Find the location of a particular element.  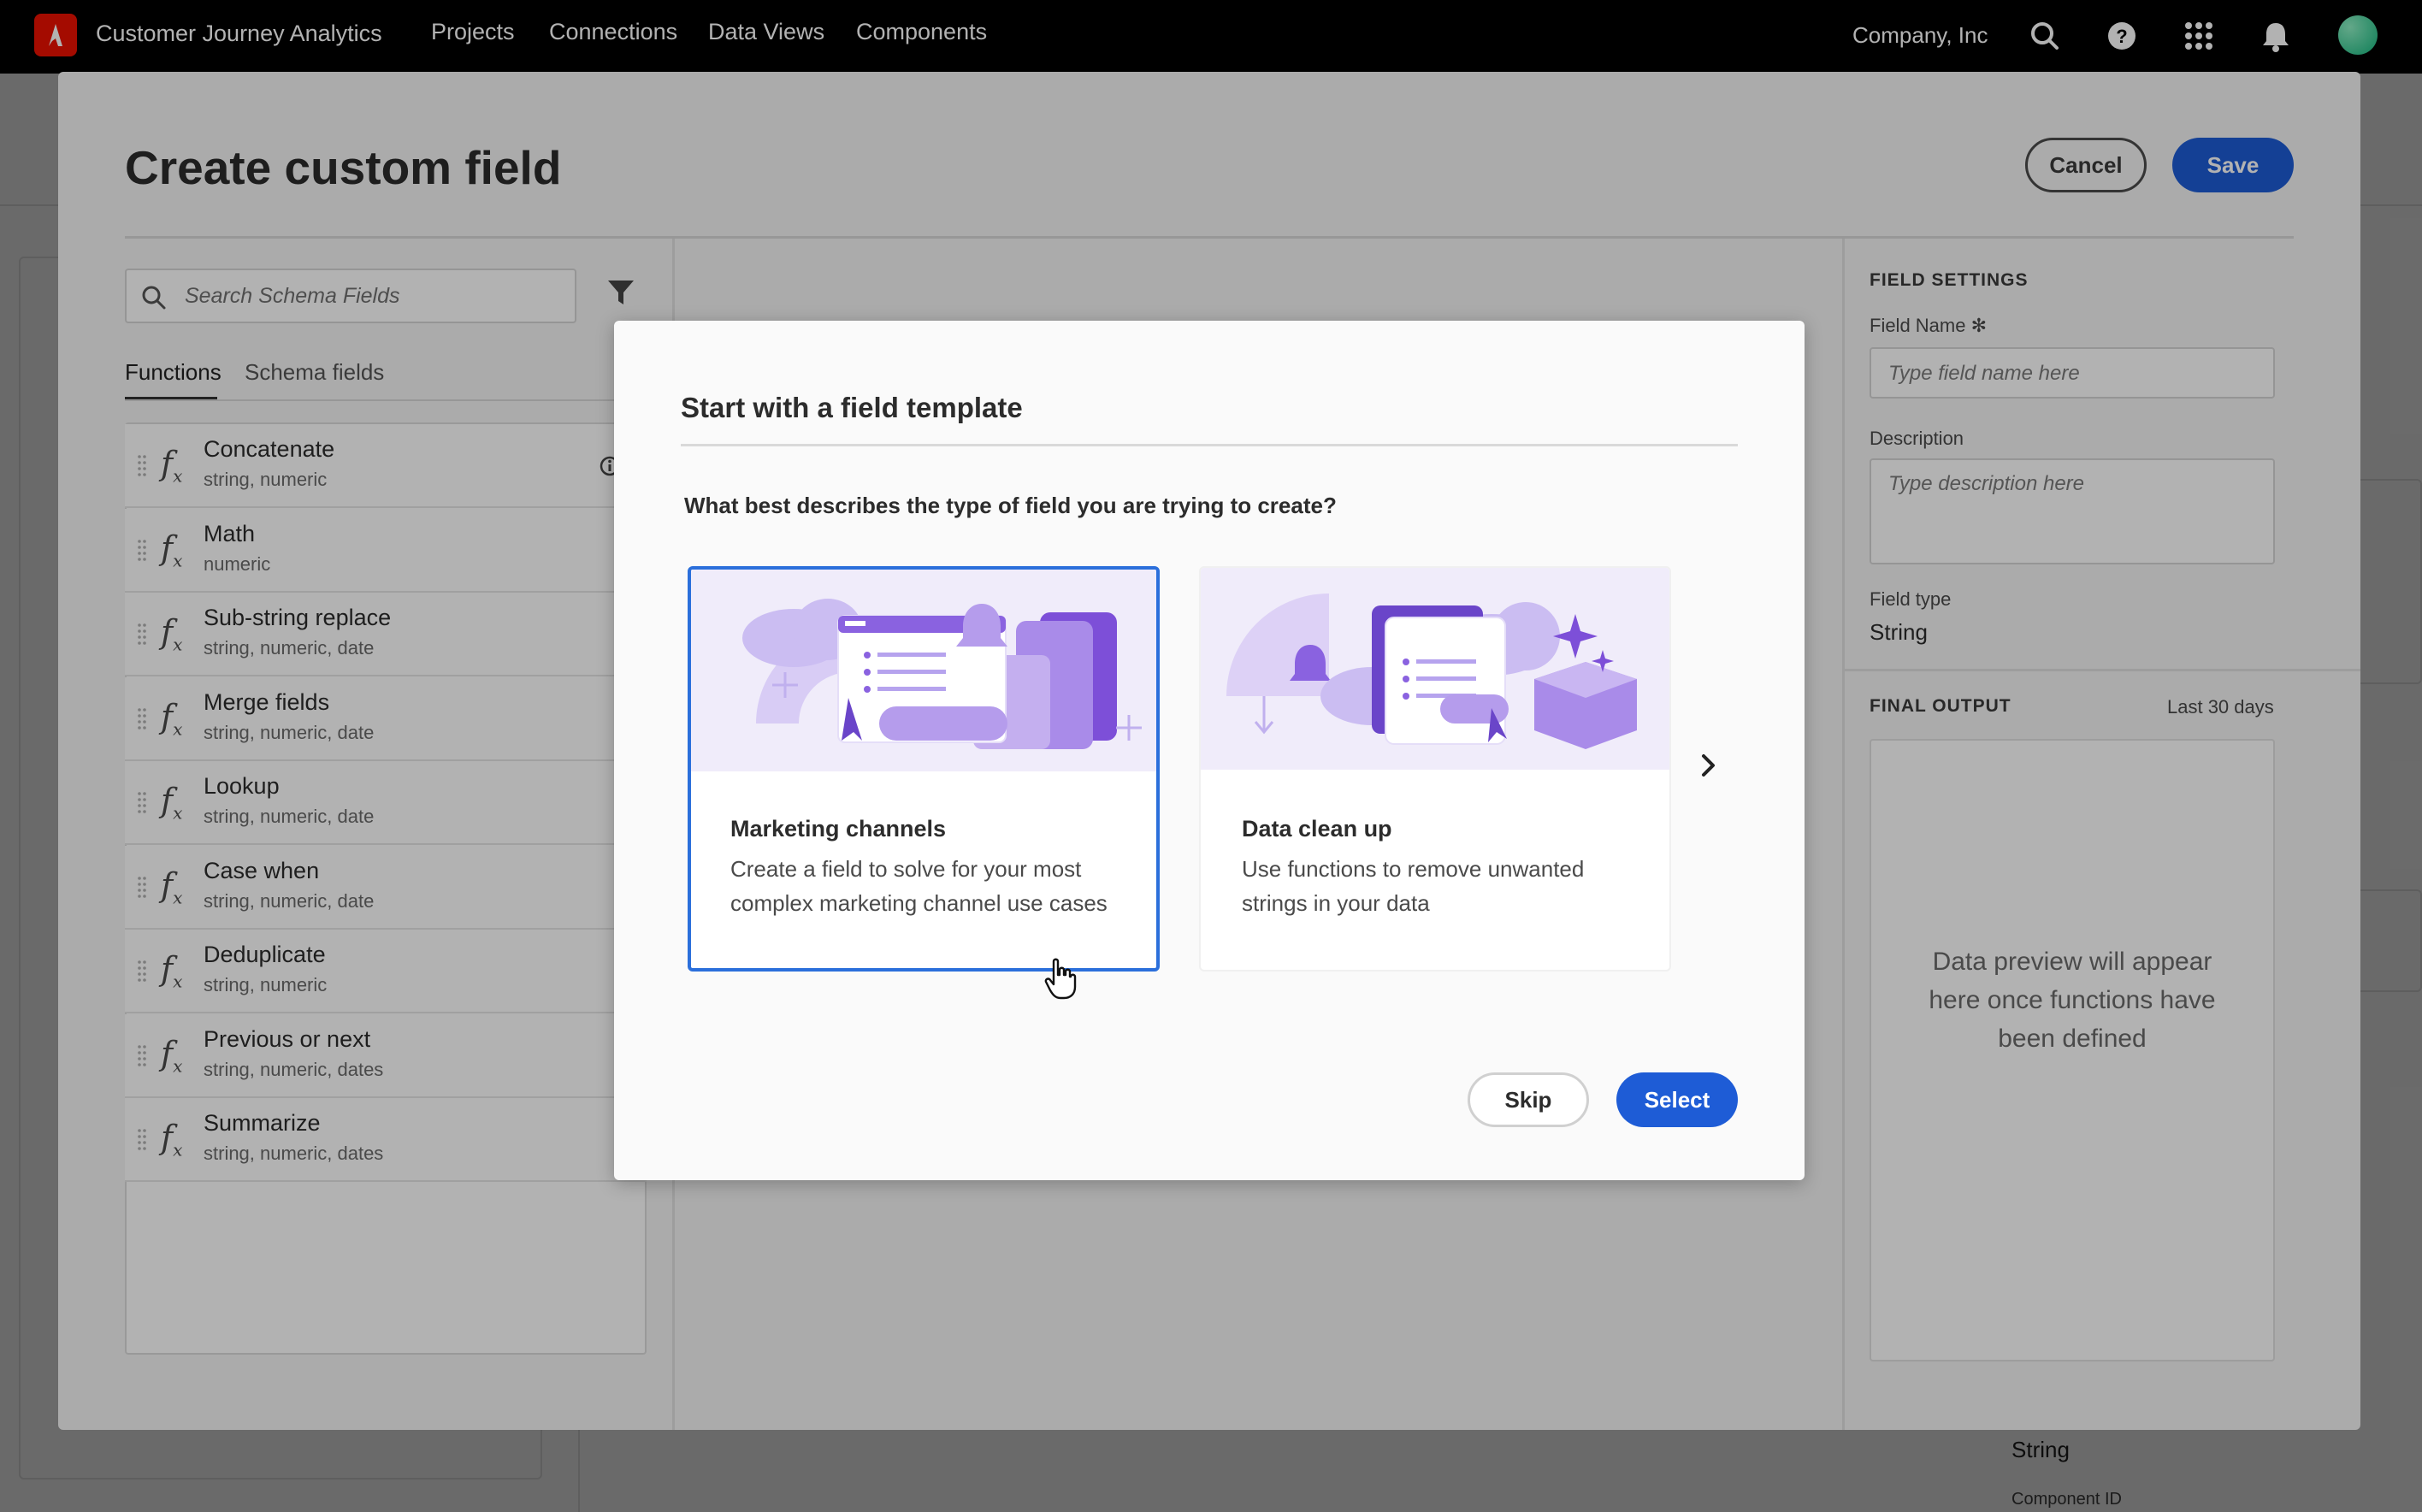

dialog-title: Start with a field template is located at coordinates (852, 407).